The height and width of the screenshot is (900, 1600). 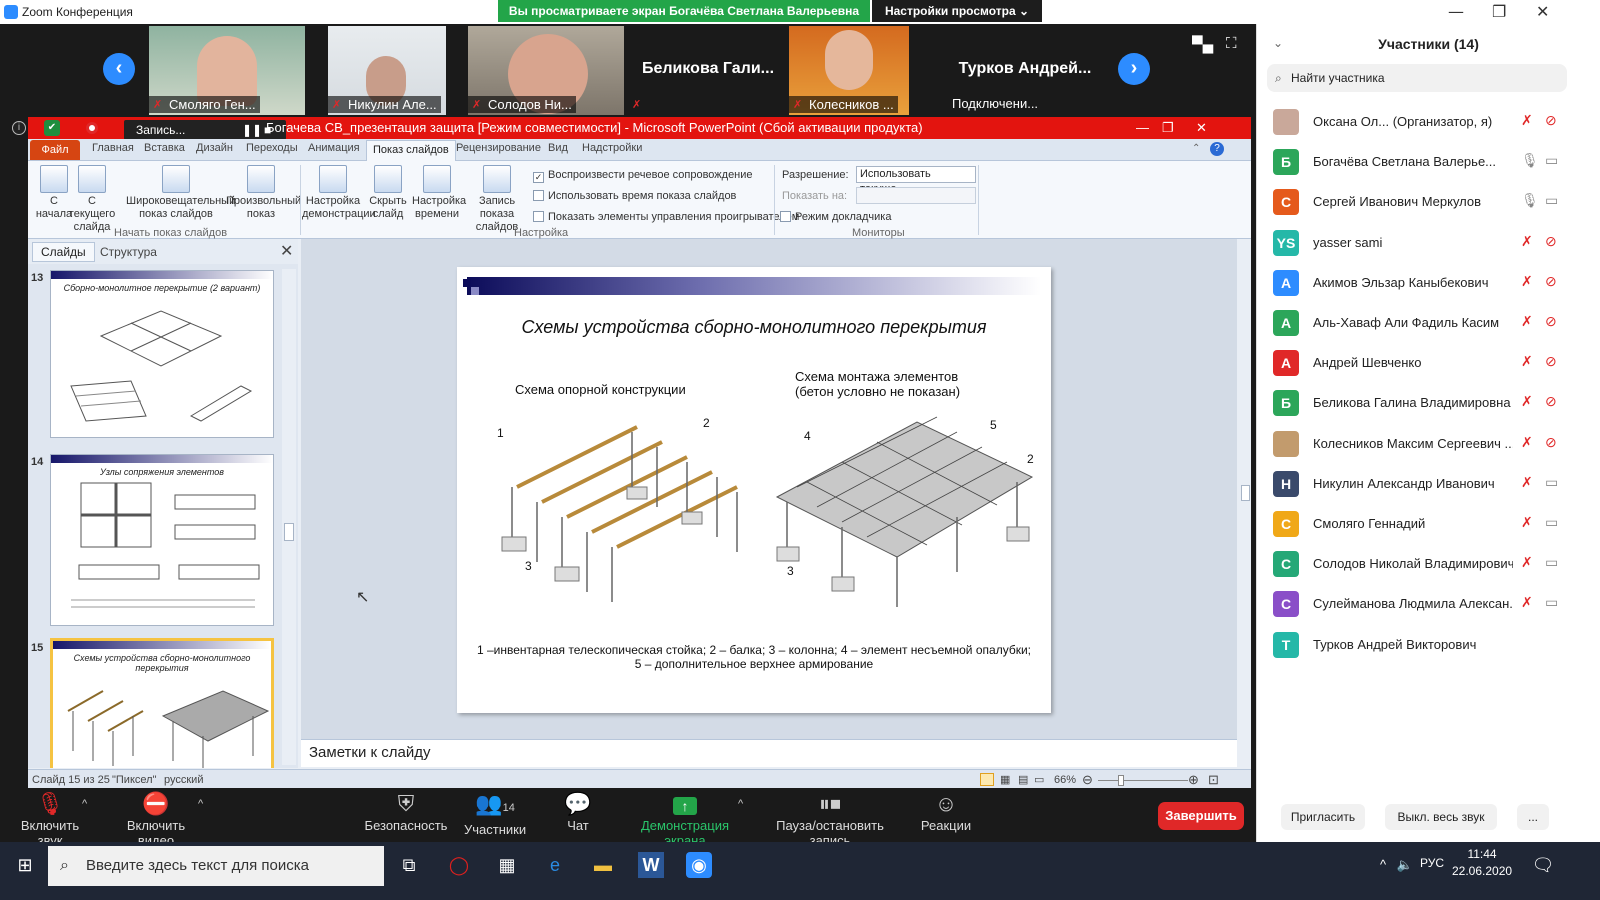 What do you see at coordinates (334, 148) in the screenshot?
I see `tab-animation: Анимация` at bounding box center [334, 148].